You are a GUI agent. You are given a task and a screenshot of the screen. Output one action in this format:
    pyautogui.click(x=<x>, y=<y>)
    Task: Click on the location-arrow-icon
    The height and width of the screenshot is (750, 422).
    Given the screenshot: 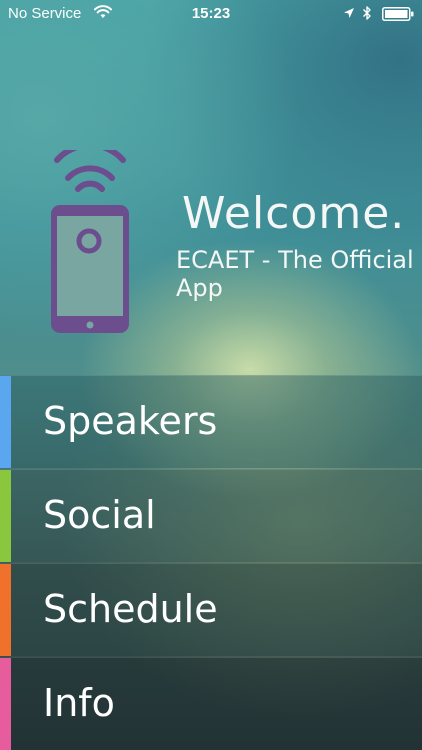 What is the action you would take?
    pyautogui.click(x=349, y=13)
    